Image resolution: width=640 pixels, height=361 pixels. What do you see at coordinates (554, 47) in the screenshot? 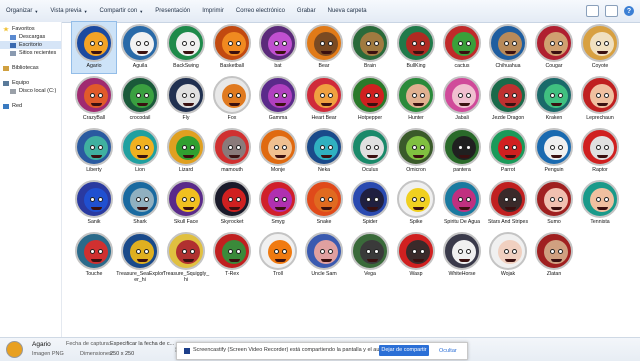
I see `file-item: Cougar` at bounding box center [554, 47].